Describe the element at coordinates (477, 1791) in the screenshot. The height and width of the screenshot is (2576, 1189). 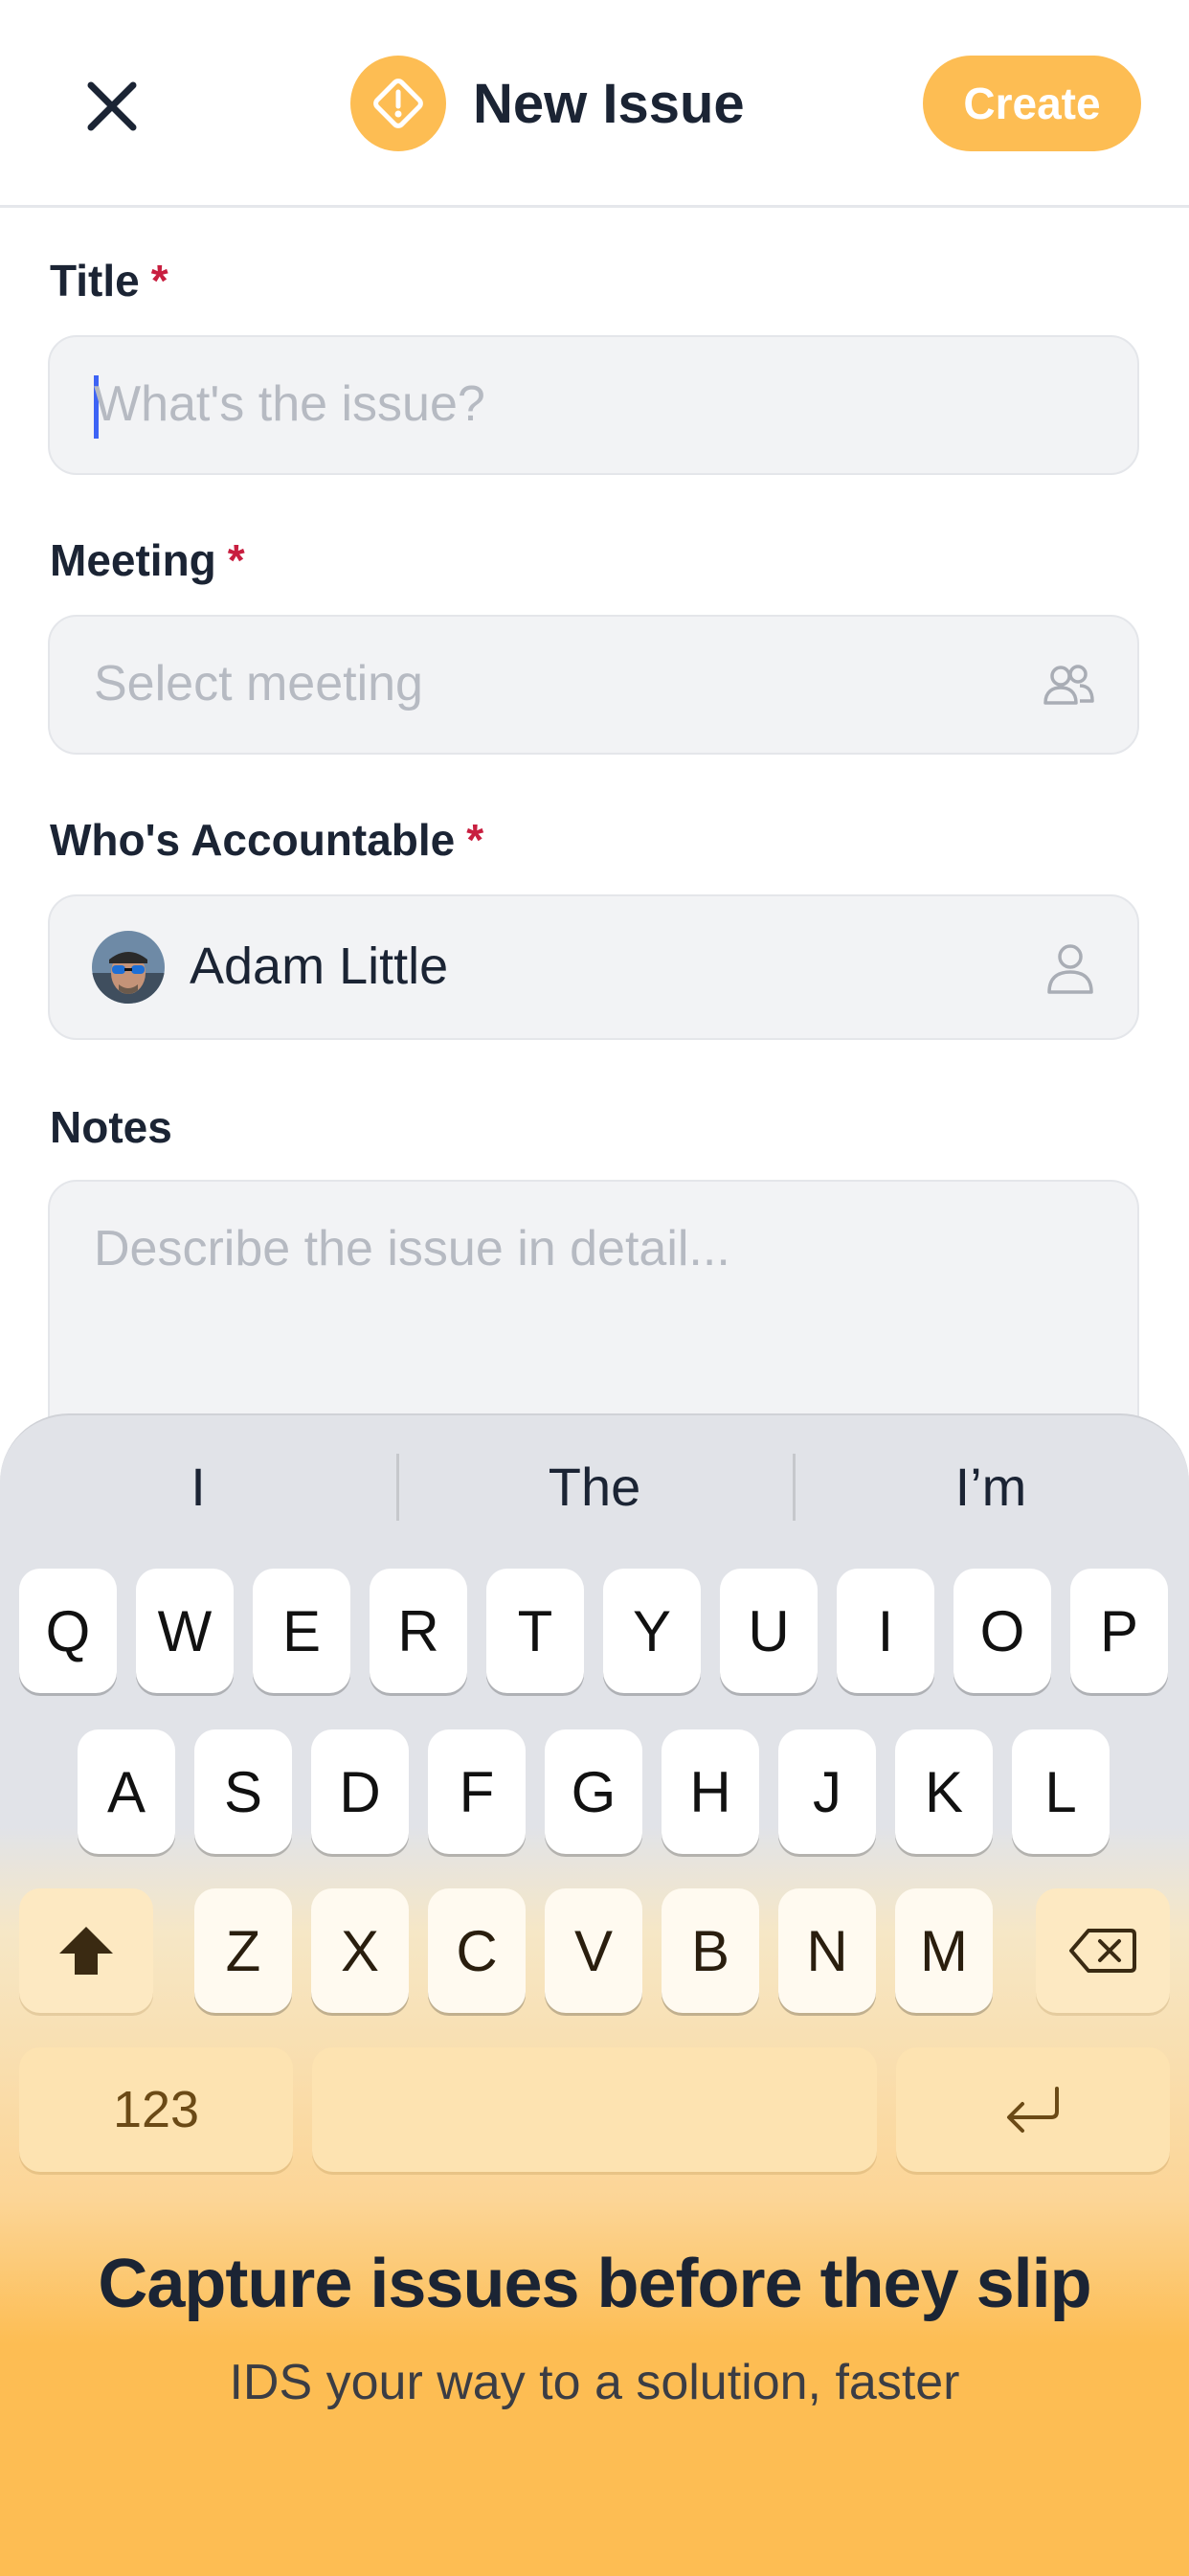
I see `key-f: F` at that location.